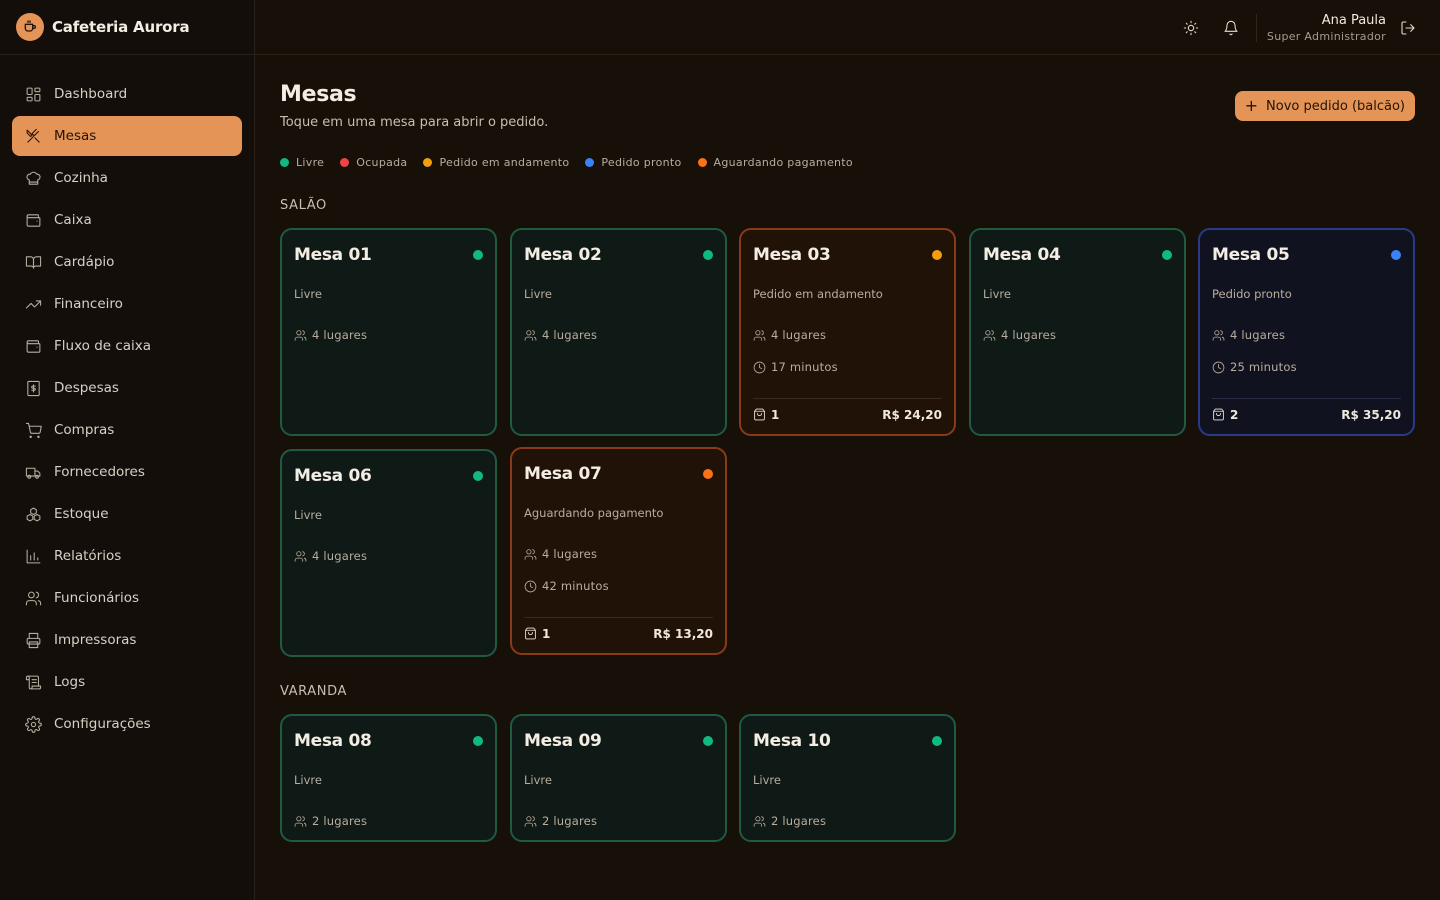 Image resolution: width=1440 pixels, height=900 pixels. Describe the element at coordinates (33, 556) in the screenshot. I see `bar-chart-icon` at that location.